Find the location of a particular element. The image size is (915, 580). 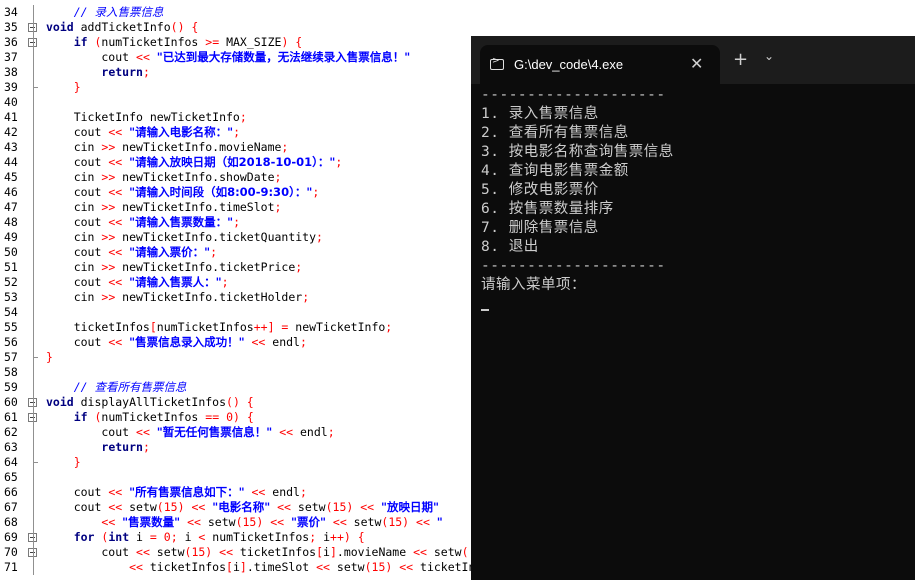

line-number: 34 is located at coordinates (11, 12).